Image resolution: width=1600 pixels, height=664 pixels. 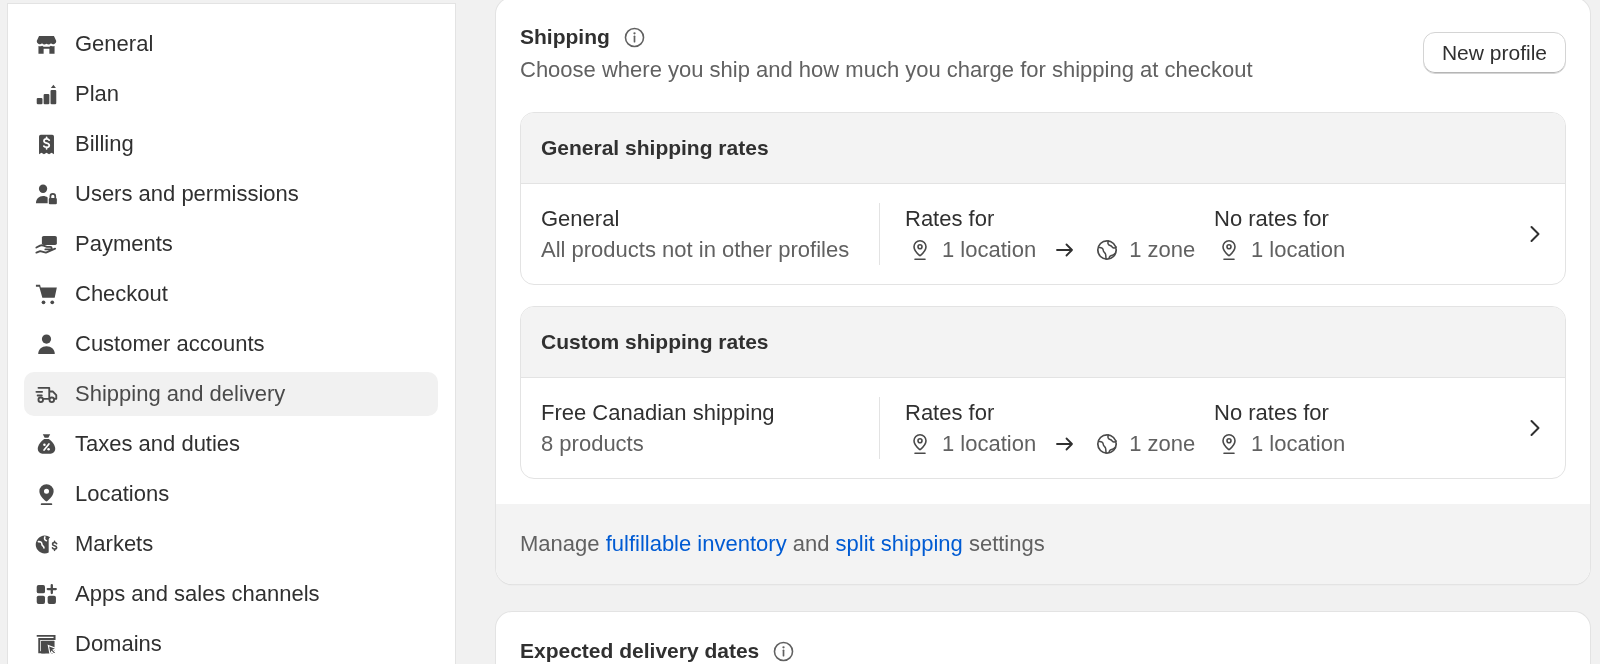 What do you see at coordinates (46, 594) in the screenshot?
I see `apps-grid-icon` at bounding box center [46, 594].